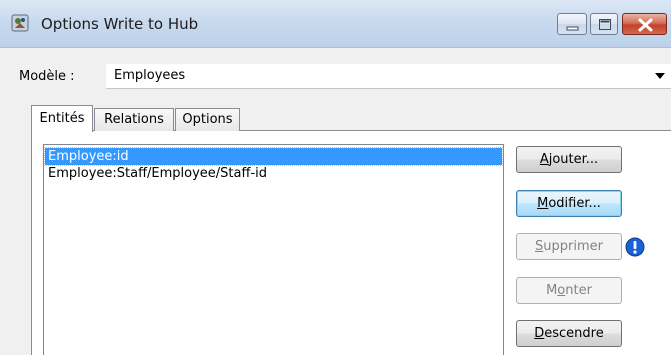  I want to click on maximize-button, so click(604, 24).